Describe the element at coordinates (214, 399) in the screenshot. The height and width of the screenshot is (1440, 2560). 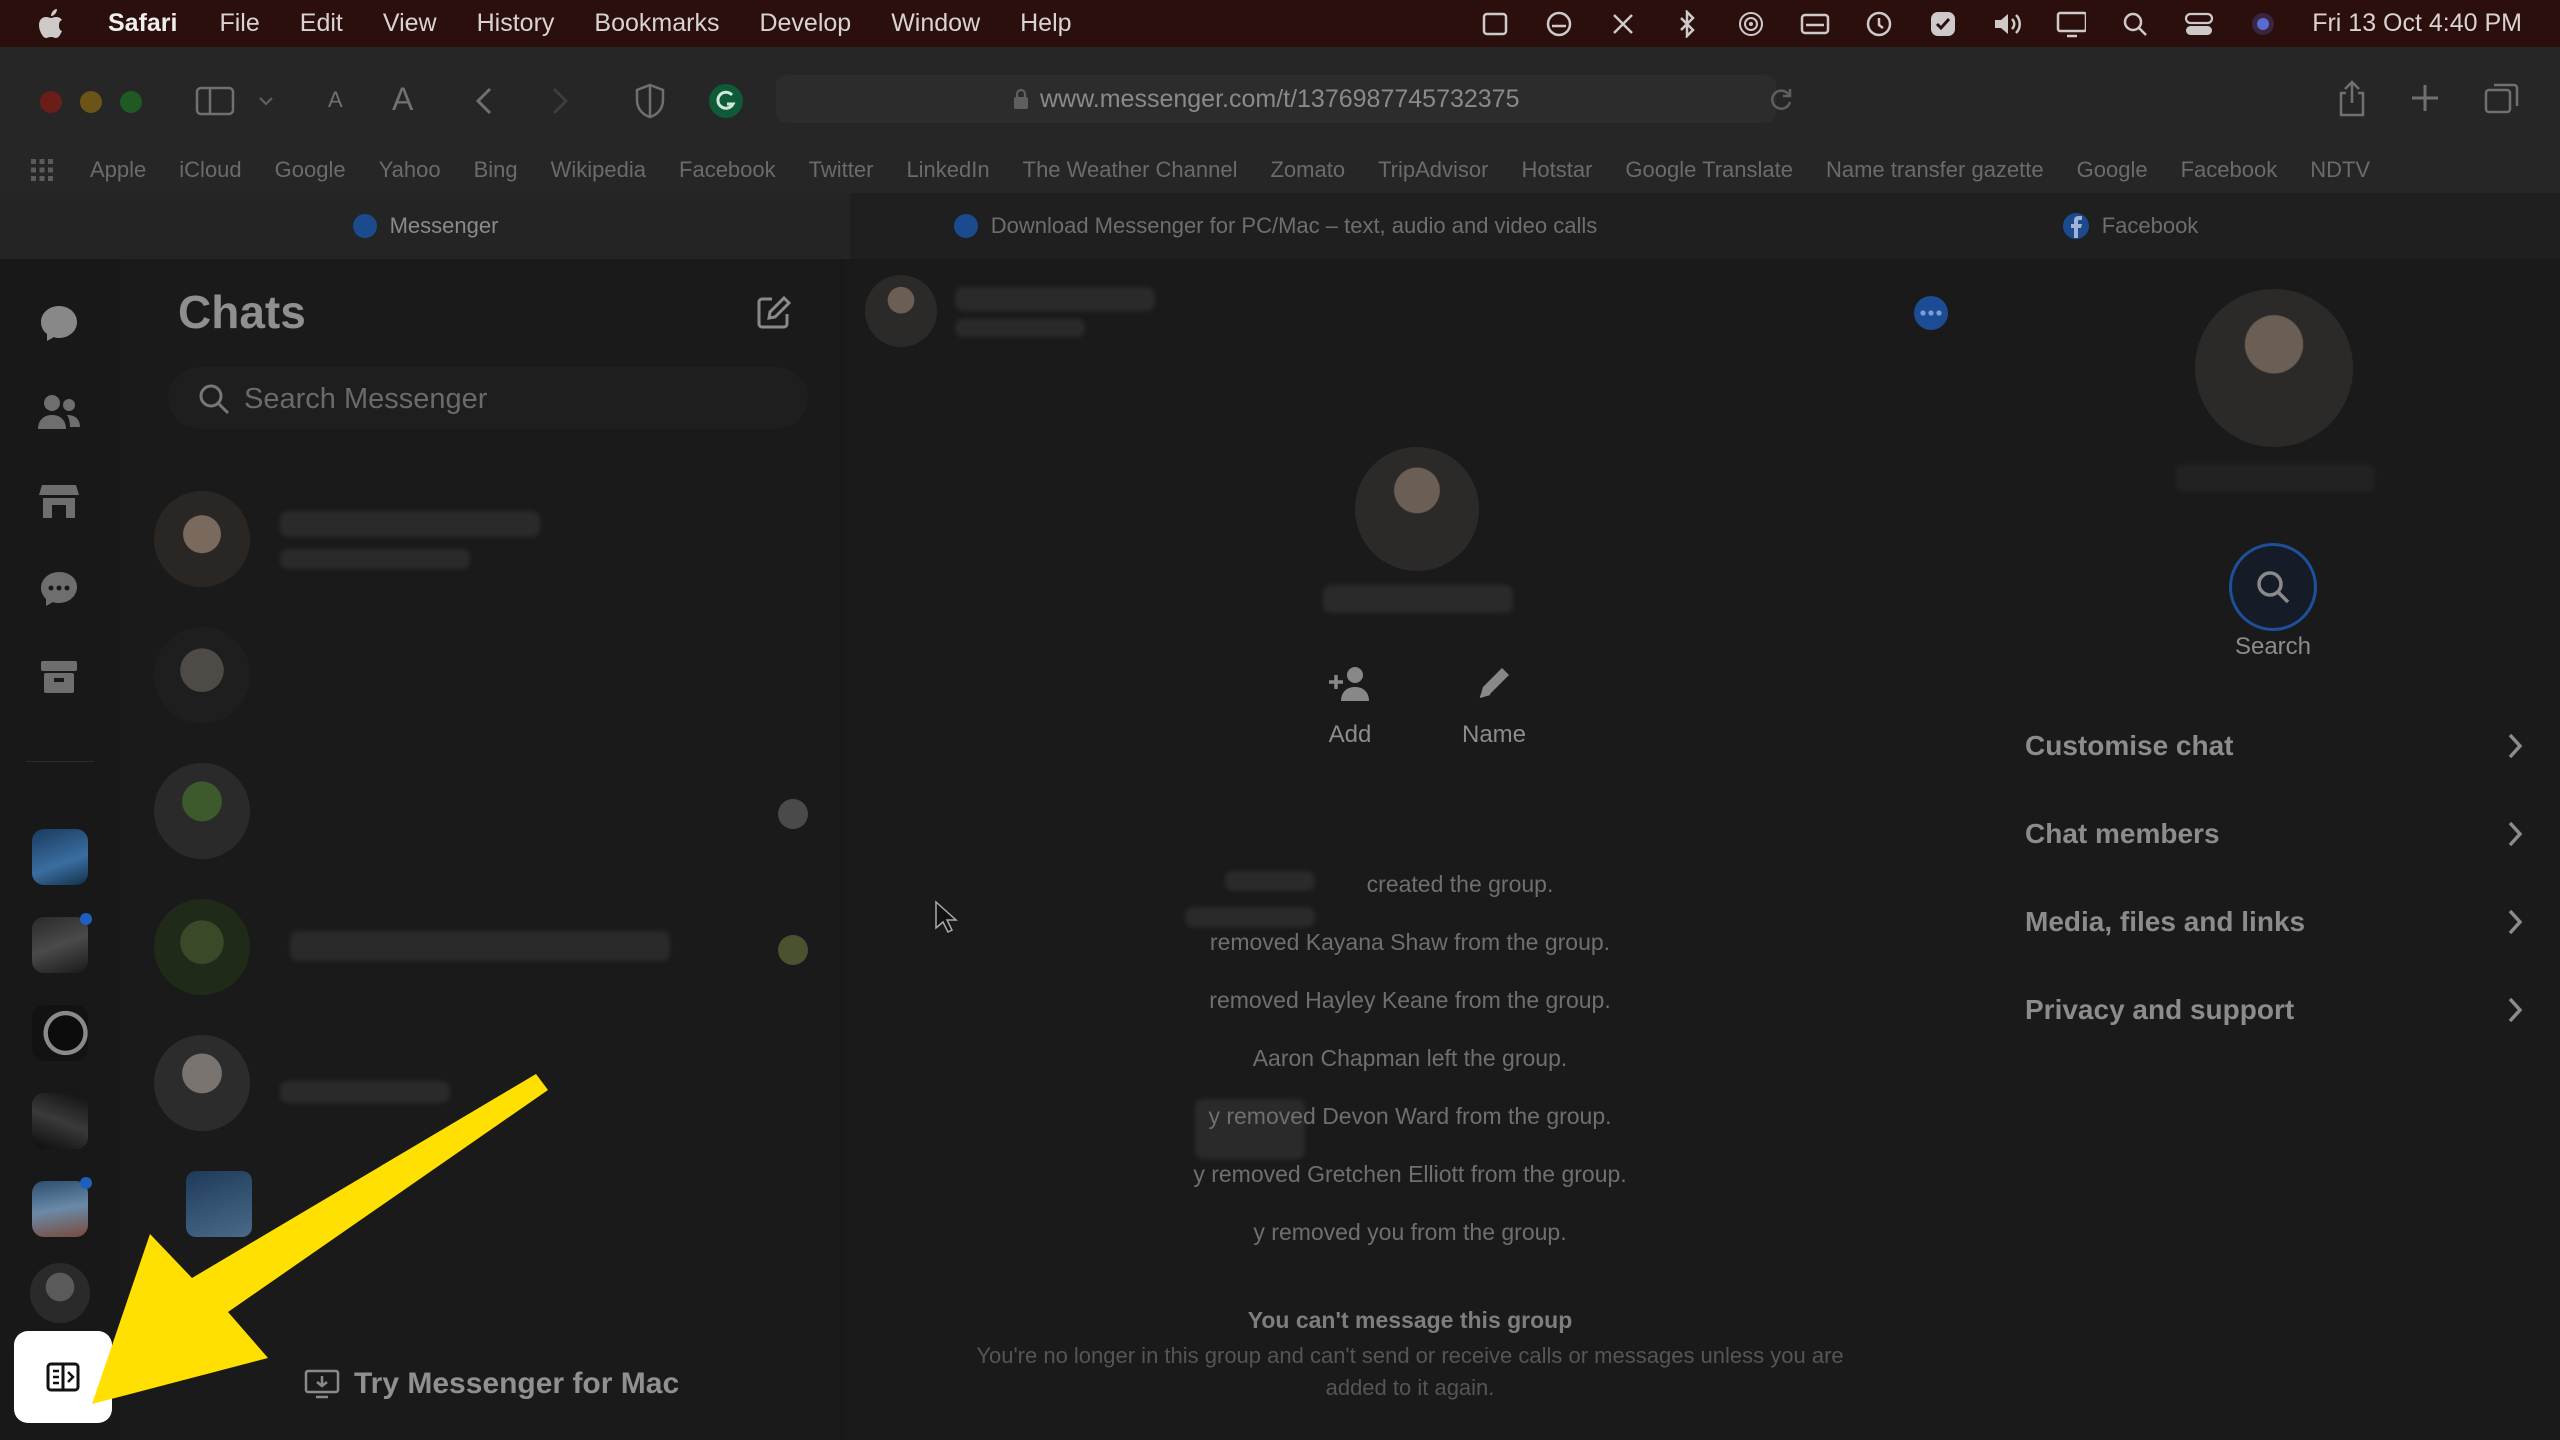
I see `search-icon` at that location.